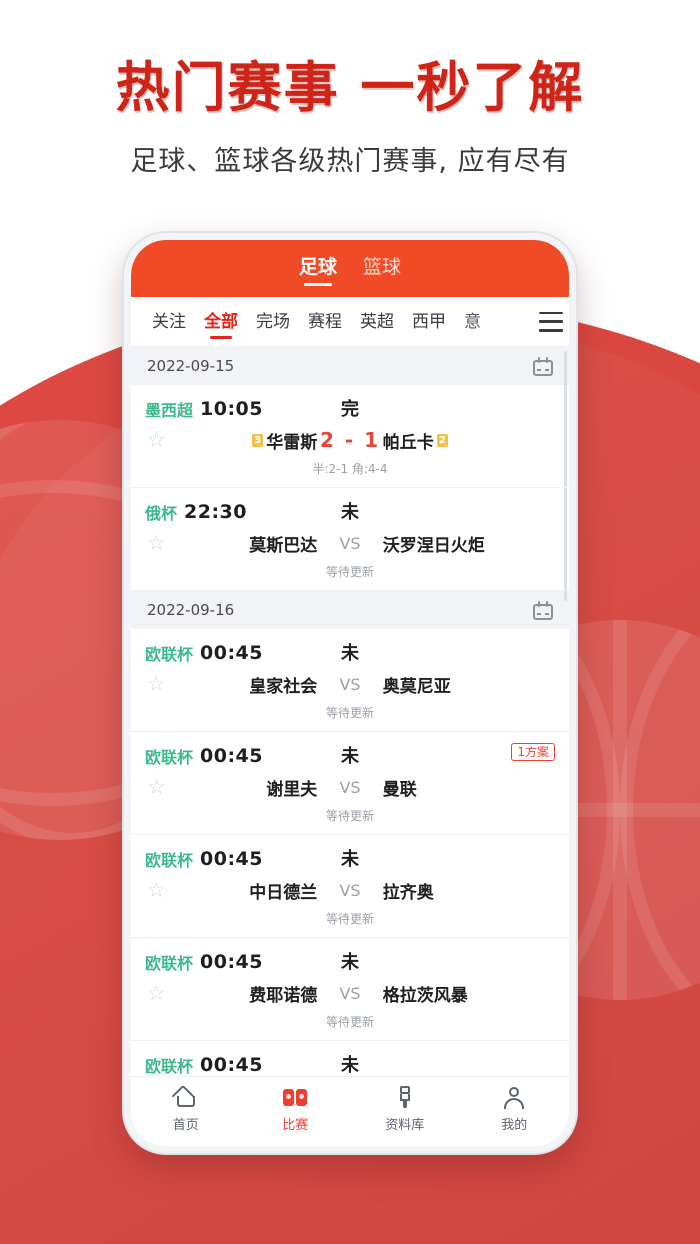 This screenshot has height=1244, width=700. I want to click on away-team: 拉齐奥, so click(408, 890).